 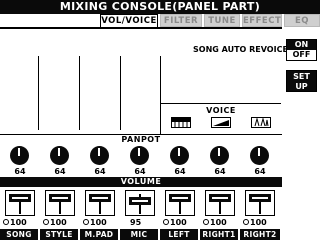 I want to click on part-label-song: SONG, so click(x=19, y=234).